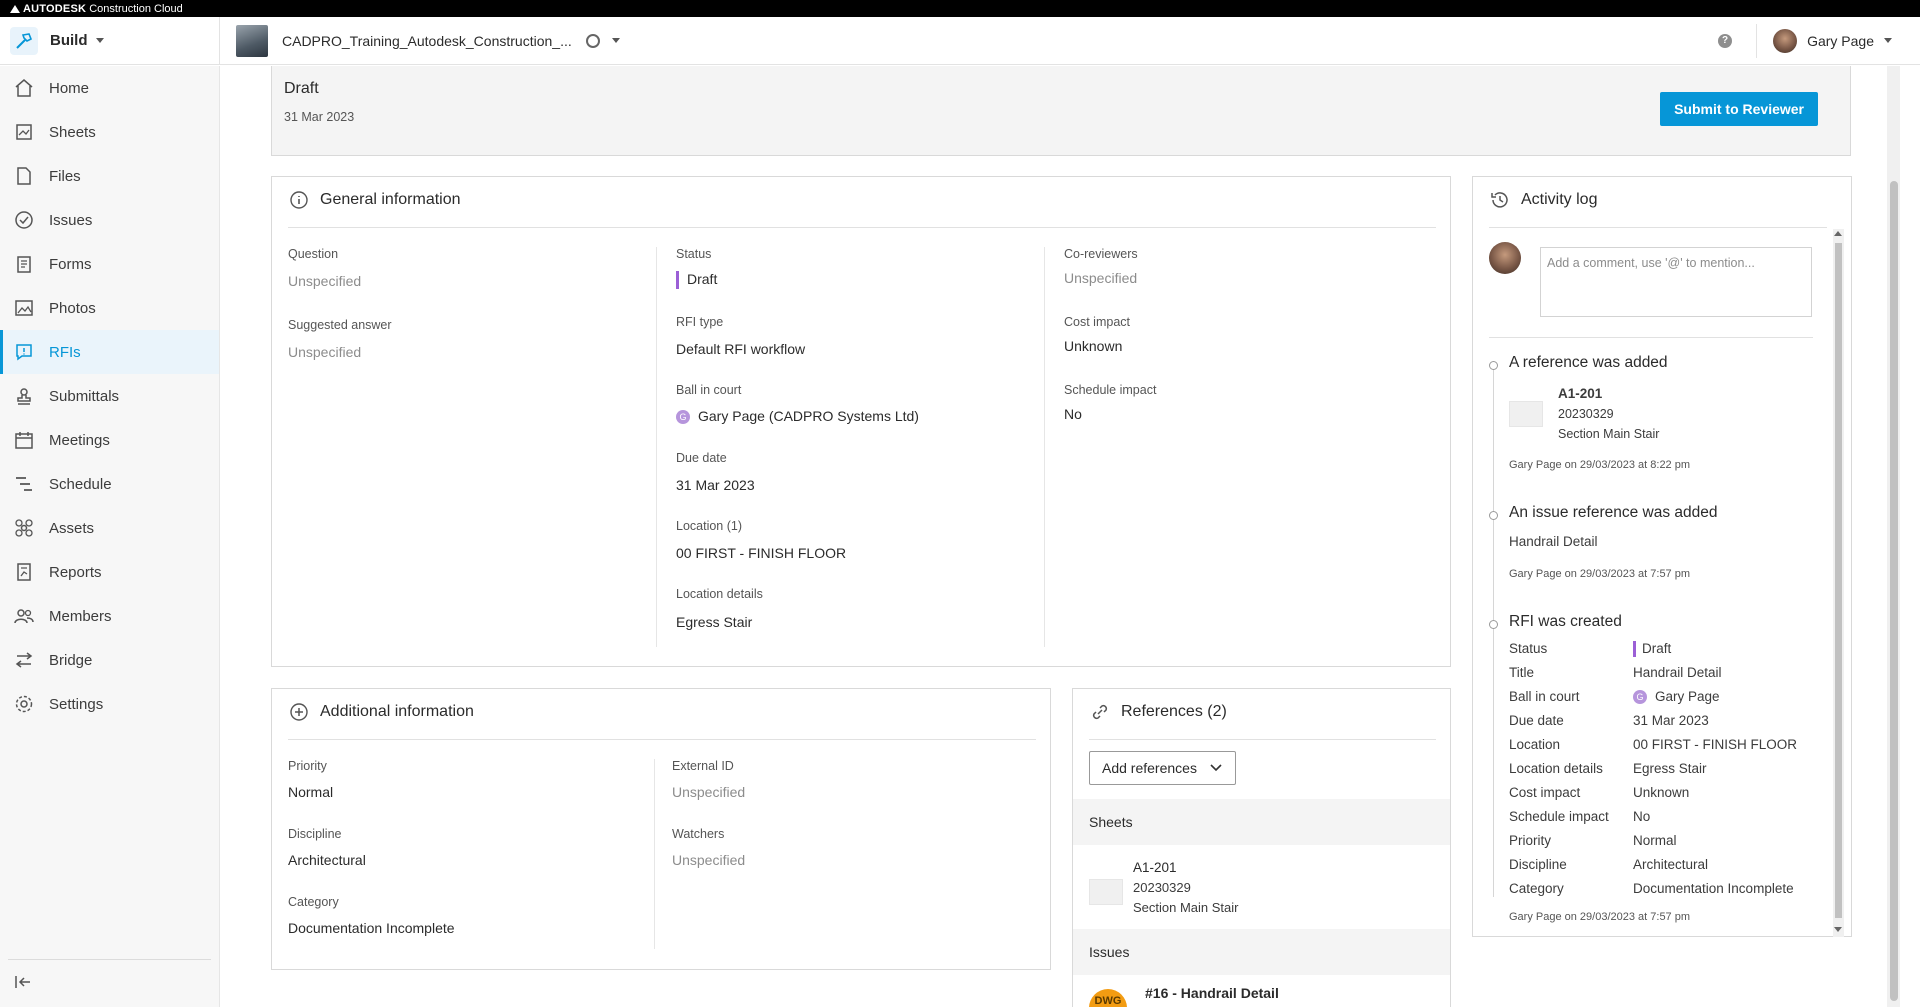 The image size is (1920, 1007). Describe the element at coordinates (72, 132) in the screenshot. I see `sidebar-item-label: Sheets` at that location.